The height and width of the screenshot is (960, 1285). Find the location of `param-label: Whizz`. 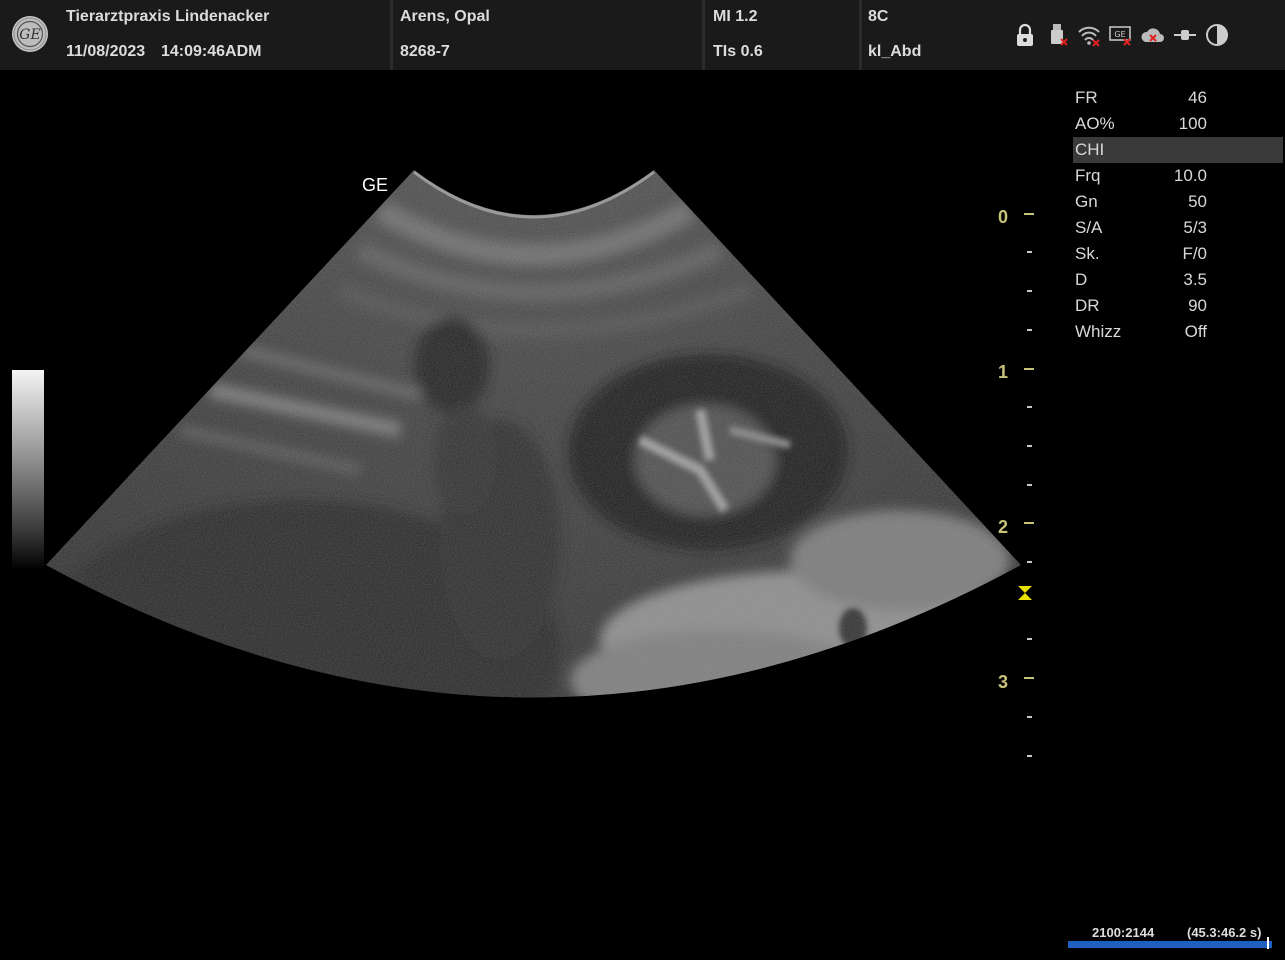

param-label: Whizz is located at coordinates (1098, 331).